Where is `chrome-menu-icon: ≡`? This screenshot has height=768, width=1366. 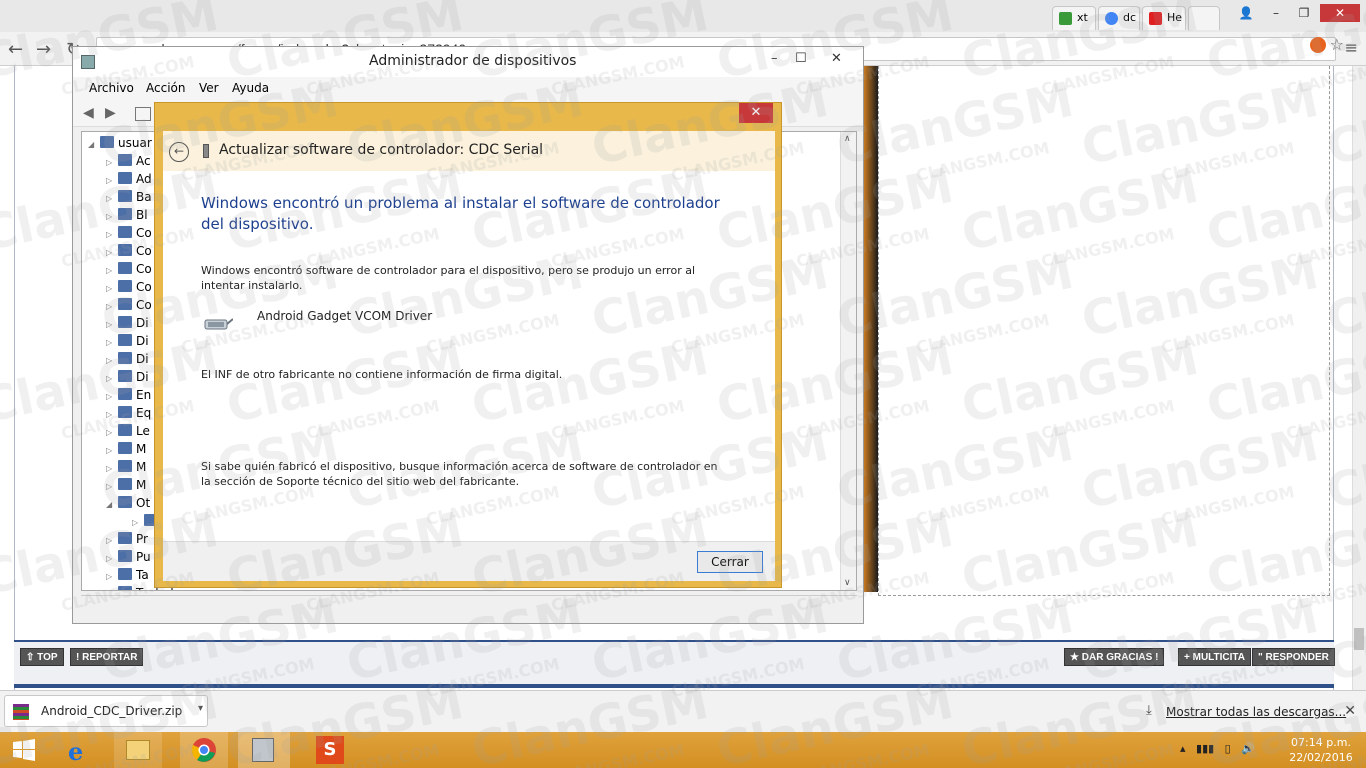
chrome-menu-icon: ≡ is located at coordinates (1351, 47).